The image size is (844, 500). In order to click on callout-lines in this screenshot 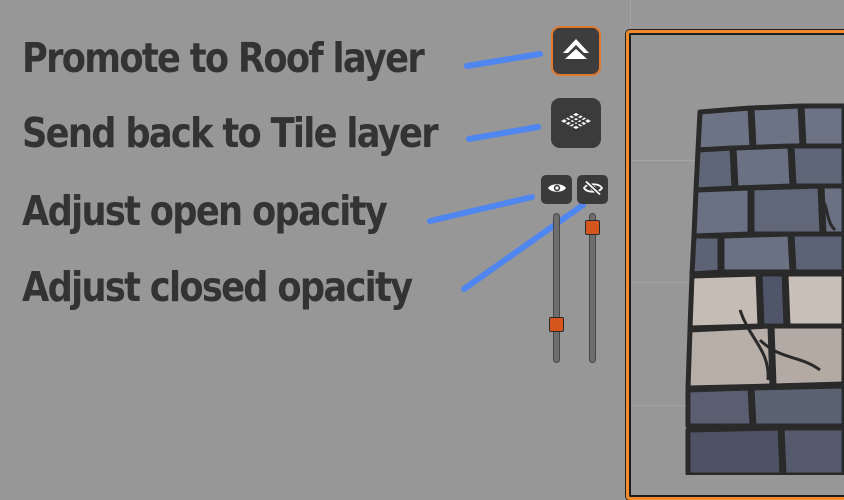, I will do `click(506, 171)`.